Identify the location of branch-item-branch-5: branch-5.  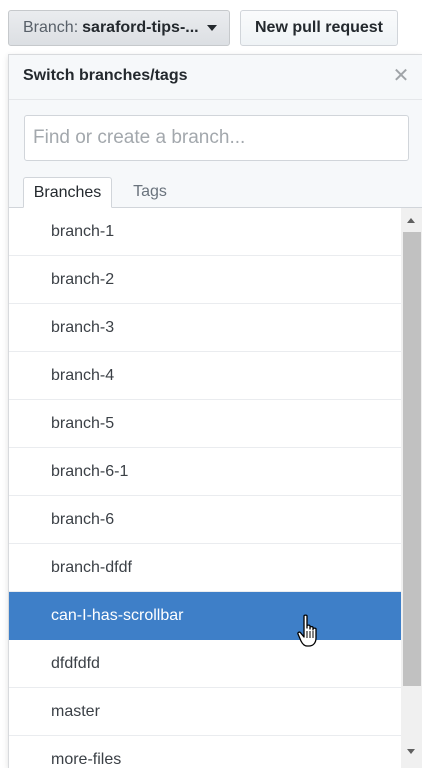
(205, 424).